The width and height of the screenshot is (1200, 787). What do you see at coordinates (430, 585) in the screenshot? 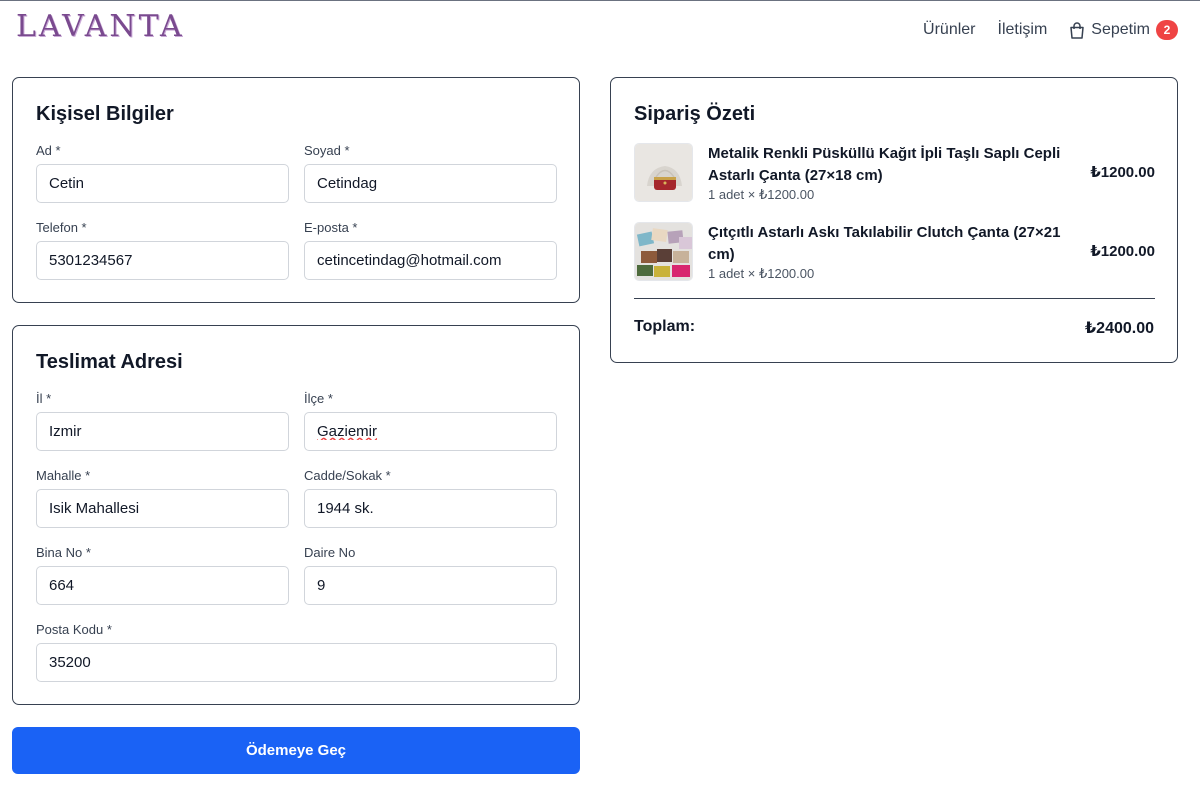
I see `apartment-number-input` at bounding box center [430, 585].